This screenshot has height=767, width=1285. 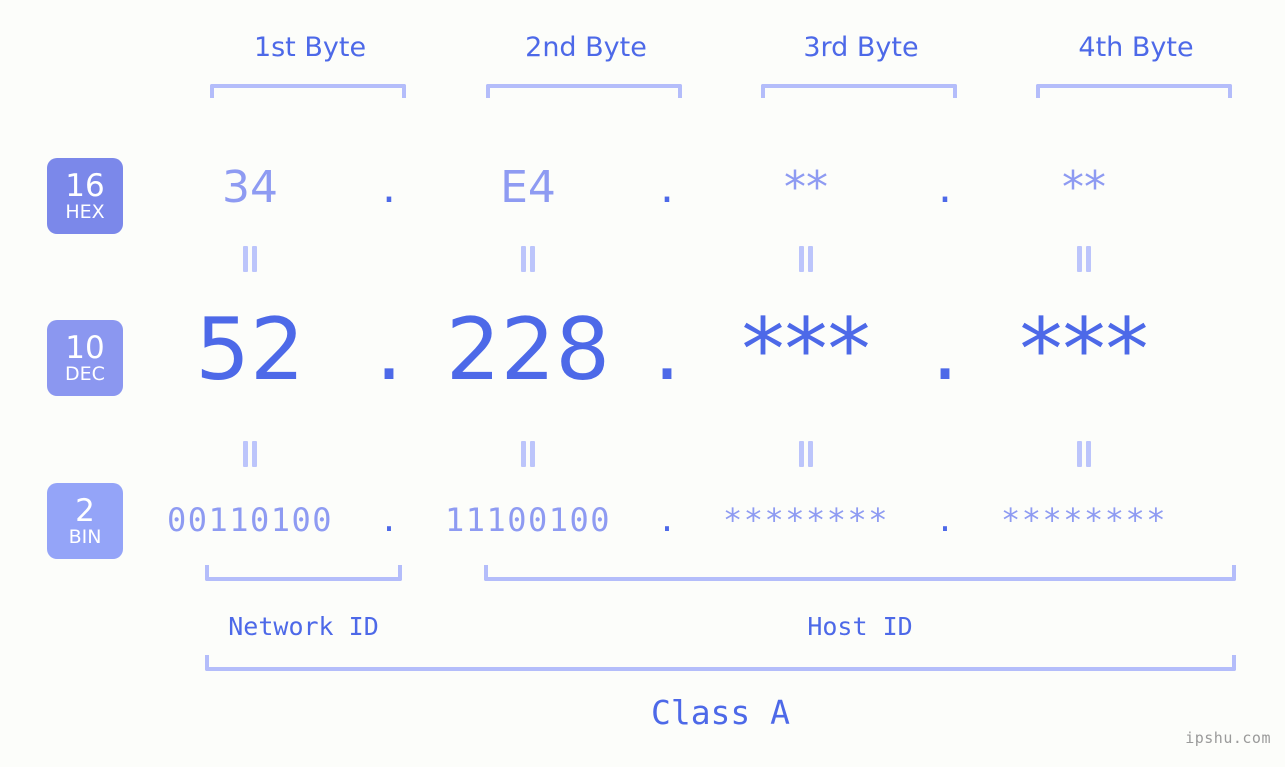 I want to click on dec-value-row: 52 . 228 . *** . ***, so click(x=717, y=350).